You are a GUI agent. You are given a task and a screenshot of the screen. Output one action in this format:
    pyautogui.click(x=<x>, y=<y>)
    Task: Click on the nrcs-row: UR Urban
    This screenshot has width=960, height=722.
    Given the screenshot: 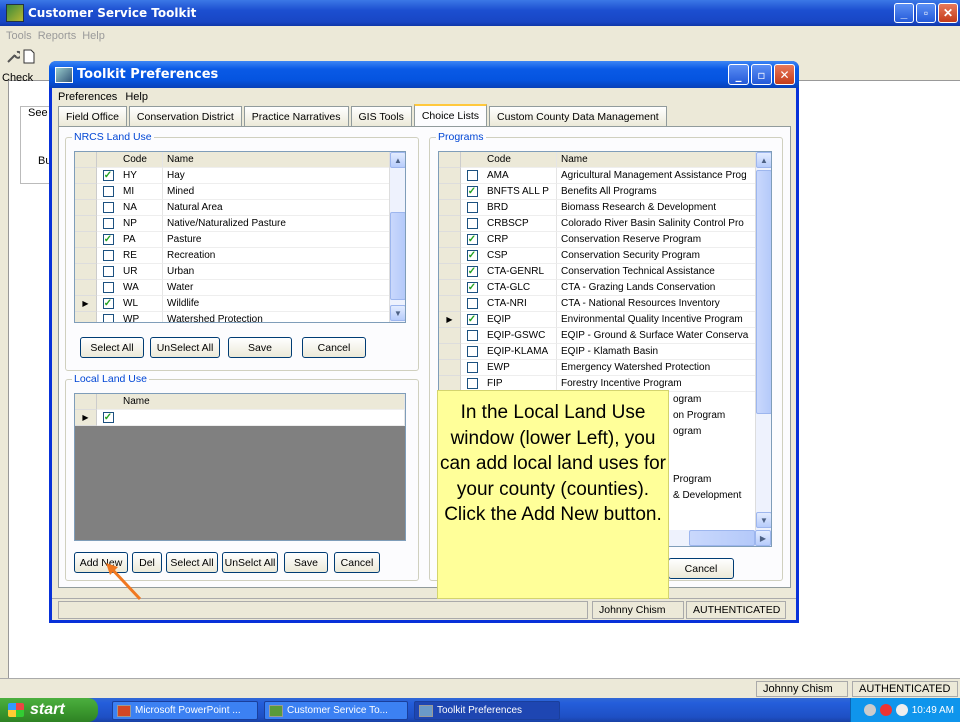 What is the action you would take?
    pyautogui.click(x=233, y=272)
    